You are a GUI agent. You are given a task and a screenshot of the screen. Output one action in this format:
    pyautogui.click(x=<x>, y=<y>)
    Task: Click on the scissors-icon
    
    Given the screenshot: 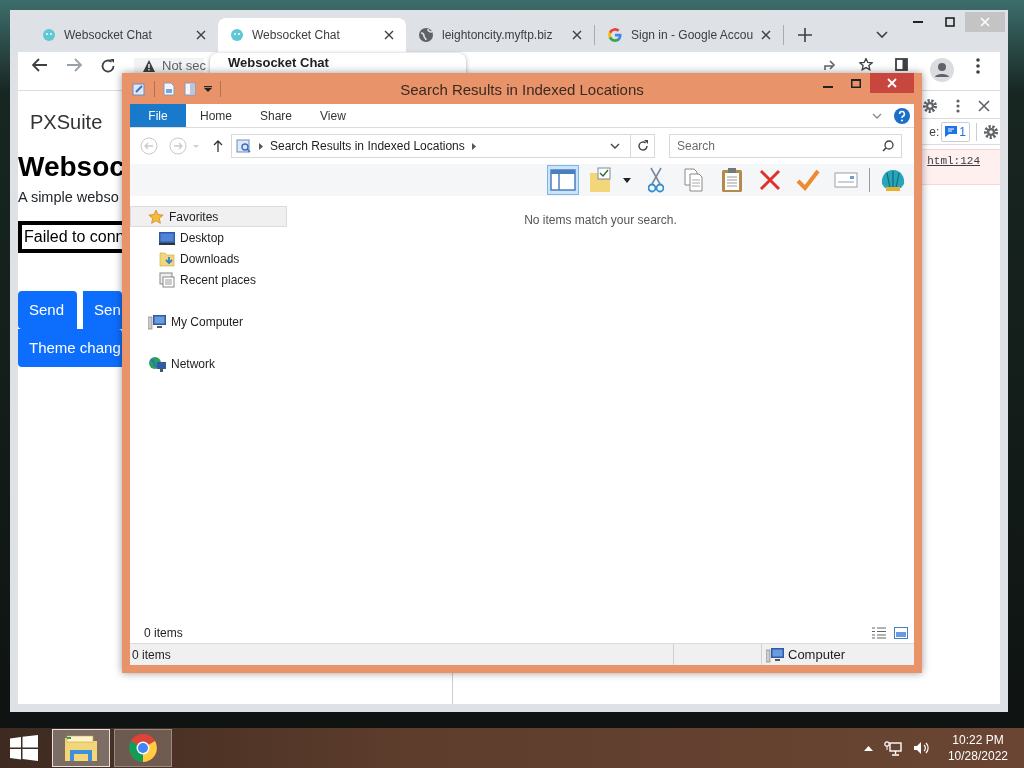 What is the action you would take?
    pyautogui.click(x=656, y=180)
    